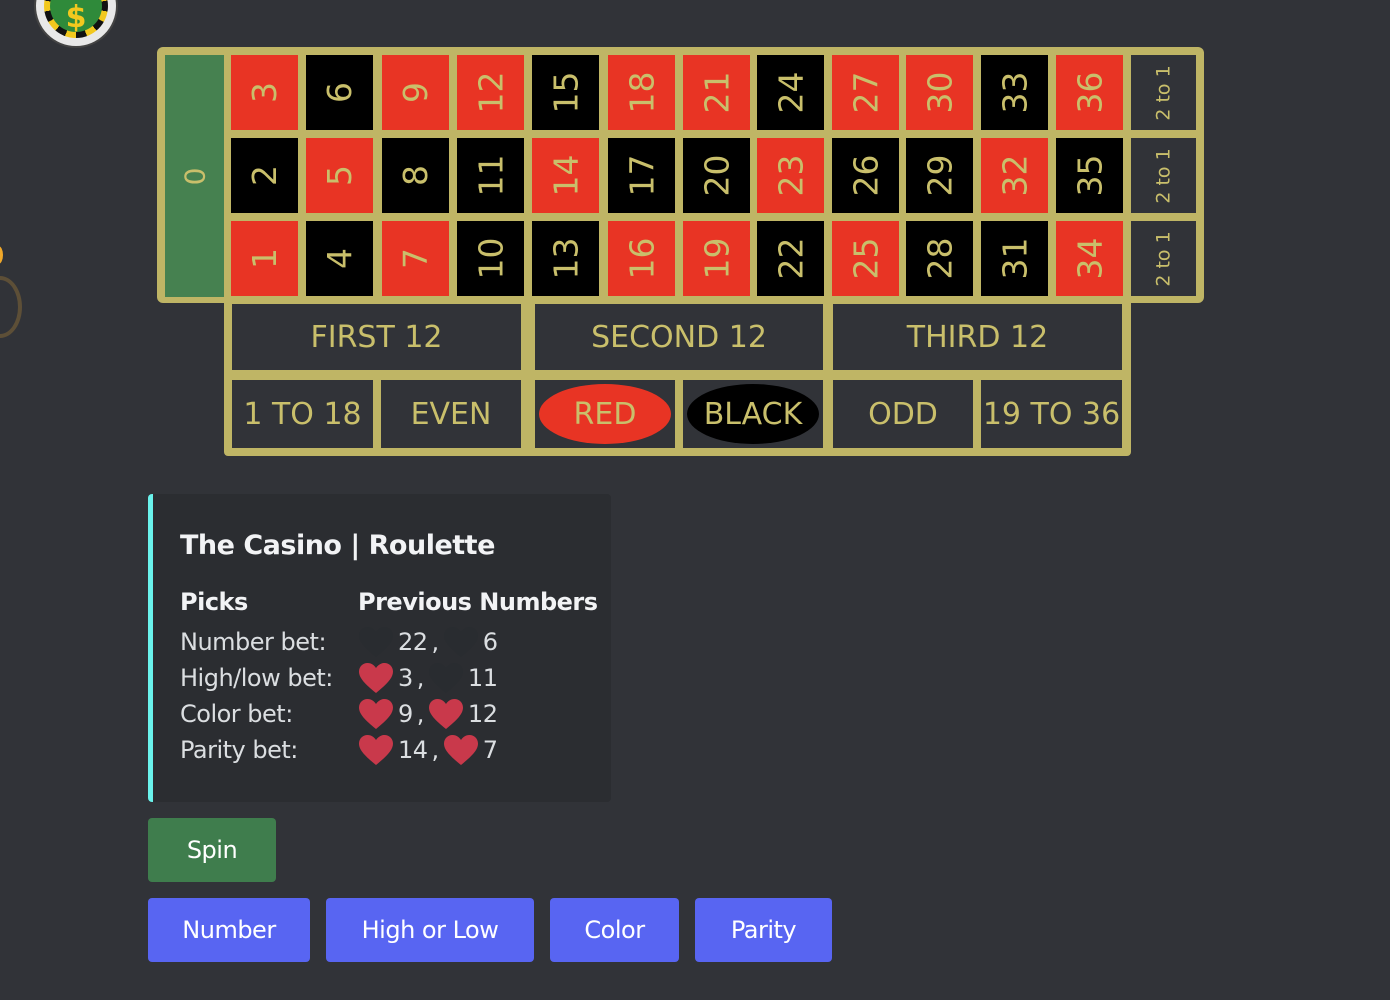 Image resolution: width=1390 pixels, height=1000 pixels. Describe the element at coordinates (415, 258) in the screenshot. I see `number-cell: 7` at that location.